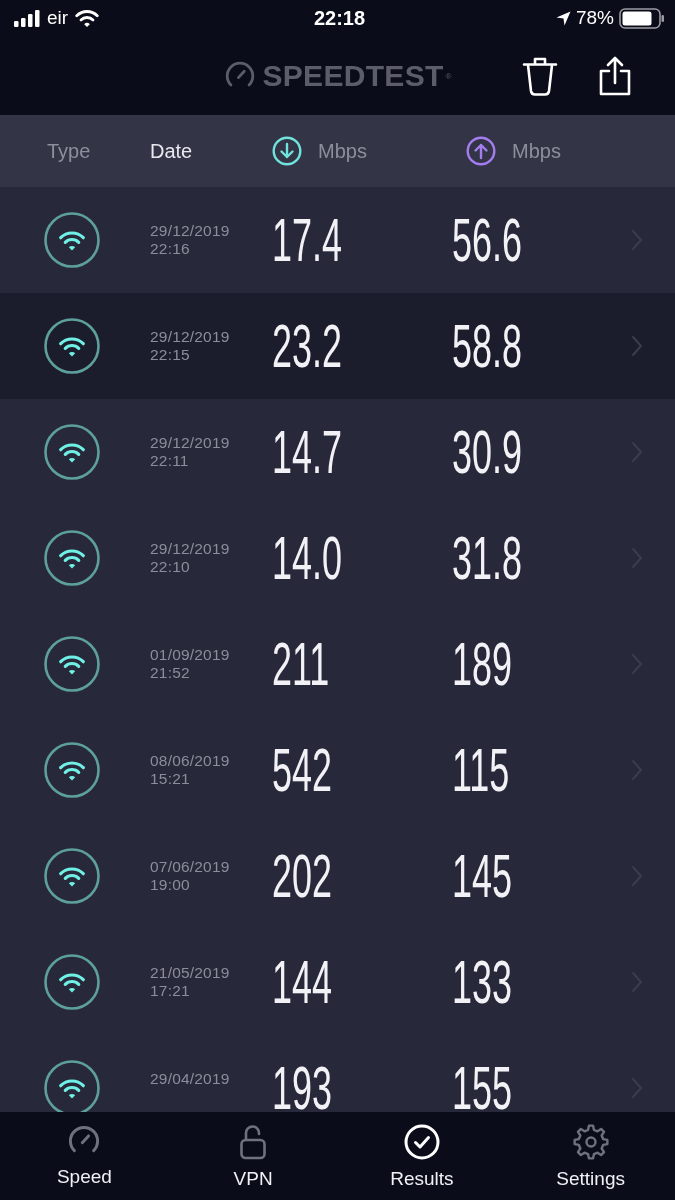 The image size is (675, 1200). What do you see at coordinates (287, 151) in the screenshot?
I see `download-icon` at bounding box center [287, 151].